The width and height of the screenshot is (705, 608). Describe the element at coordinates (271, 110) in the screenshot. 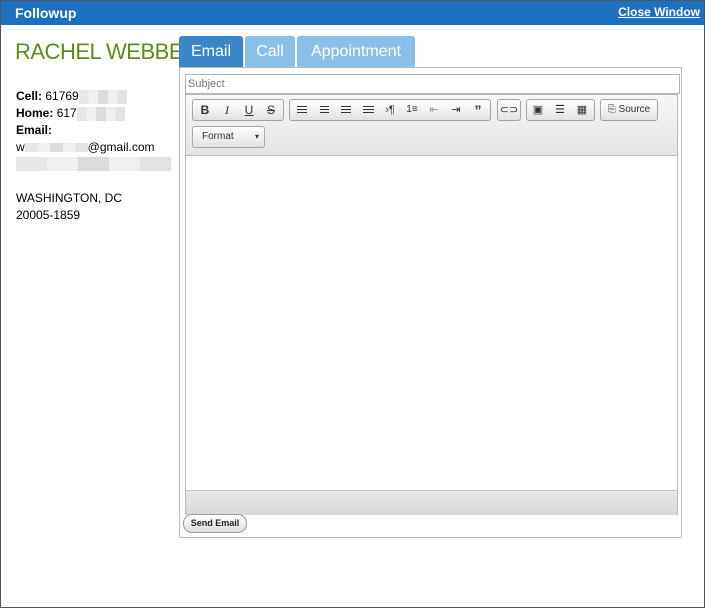

I see `strikethrough-icon: S` at that location.